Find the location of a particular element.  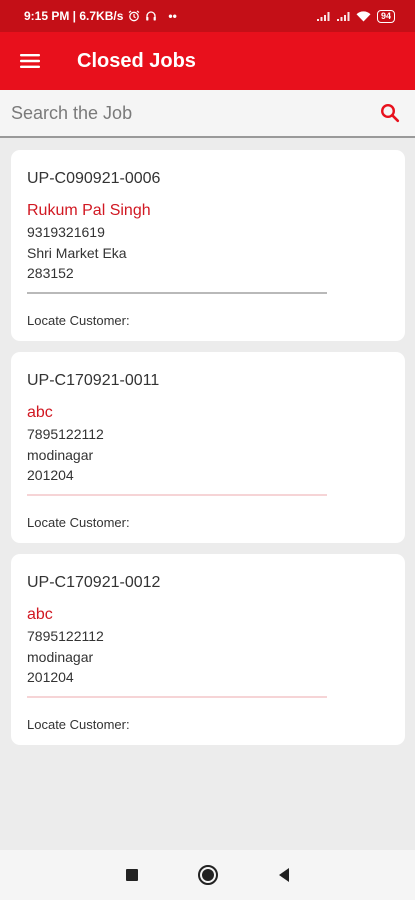

search-bar is located at coordinates (207, 114).